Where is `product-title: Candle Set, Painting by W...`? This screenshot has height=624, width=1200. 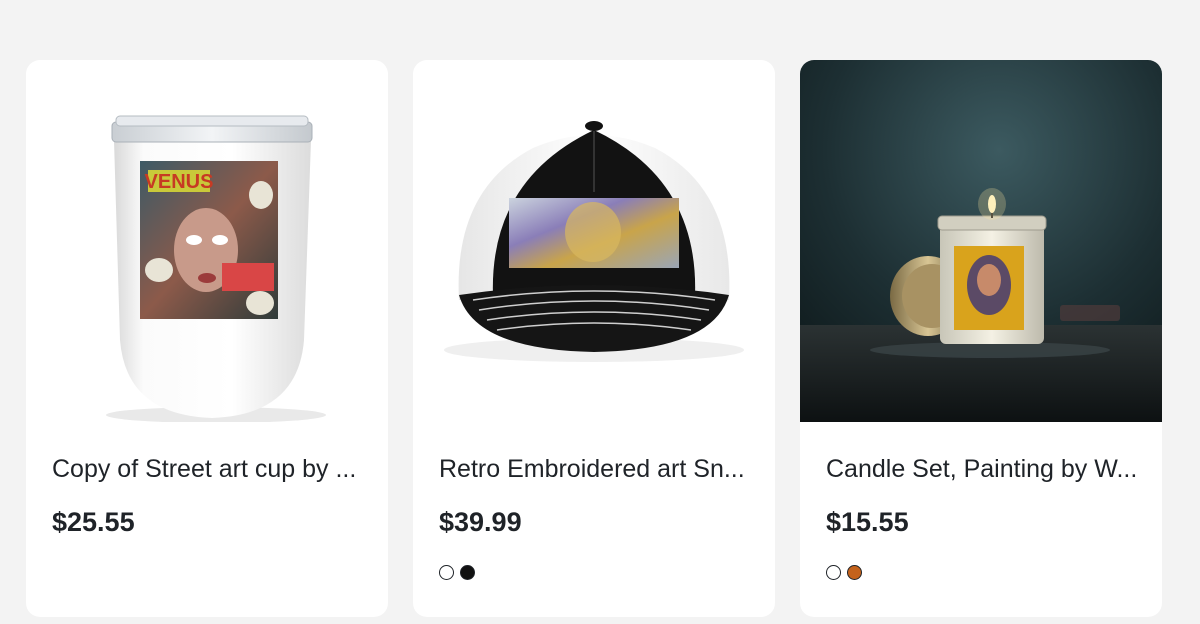 product-title: Candle Set, Painting by W... is located at coordinates (985, 469).